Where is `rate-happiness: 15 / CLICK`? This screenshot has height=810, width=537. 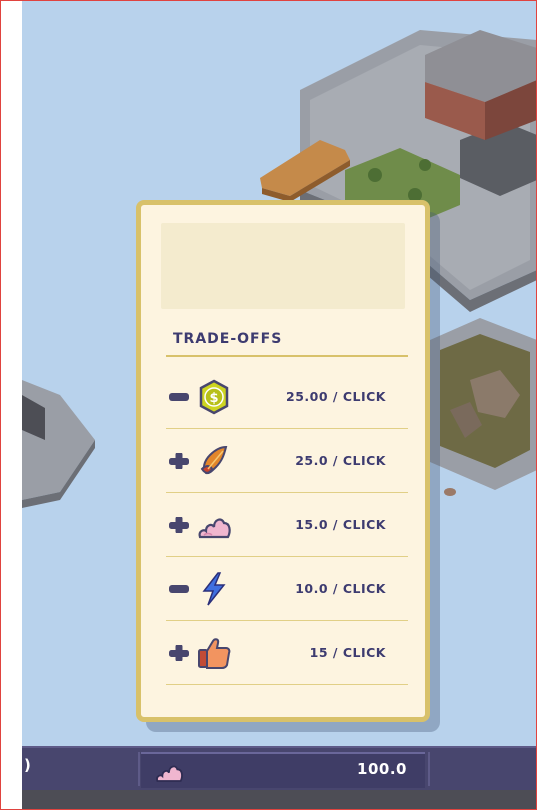 rate-happiness: 15 / CLICK is located at coordinates (347, 652).